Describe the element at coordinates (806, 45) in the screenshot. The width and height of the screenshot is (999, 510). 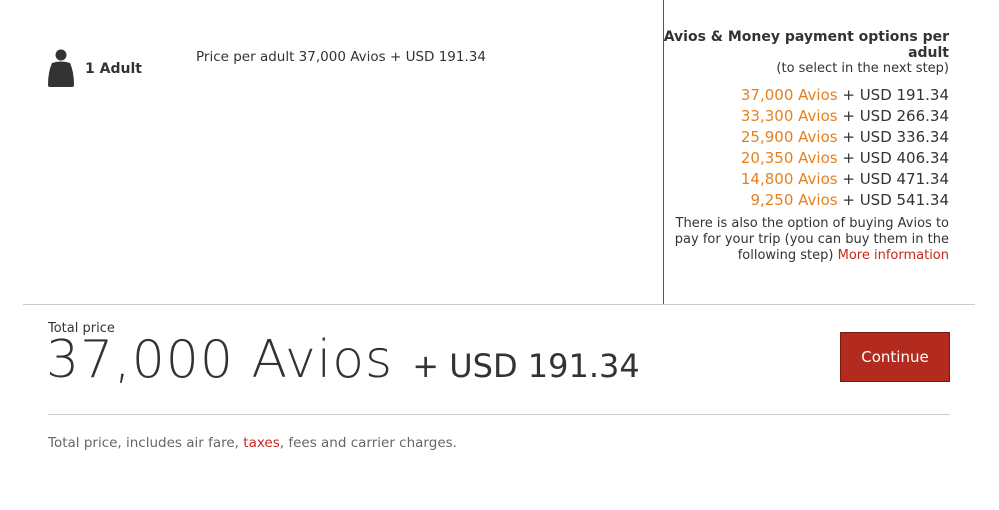
I see `payment-options-title: Avios & Money payment options per adult` at that location.